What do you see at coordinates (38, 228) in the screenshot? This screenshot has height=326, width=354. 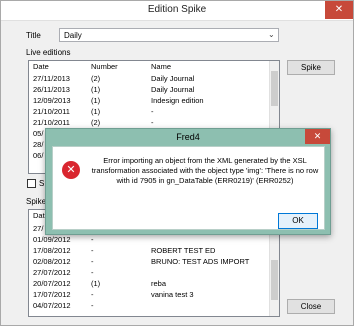 I see `cell-date: 27/` at bounding box center [38, 228].